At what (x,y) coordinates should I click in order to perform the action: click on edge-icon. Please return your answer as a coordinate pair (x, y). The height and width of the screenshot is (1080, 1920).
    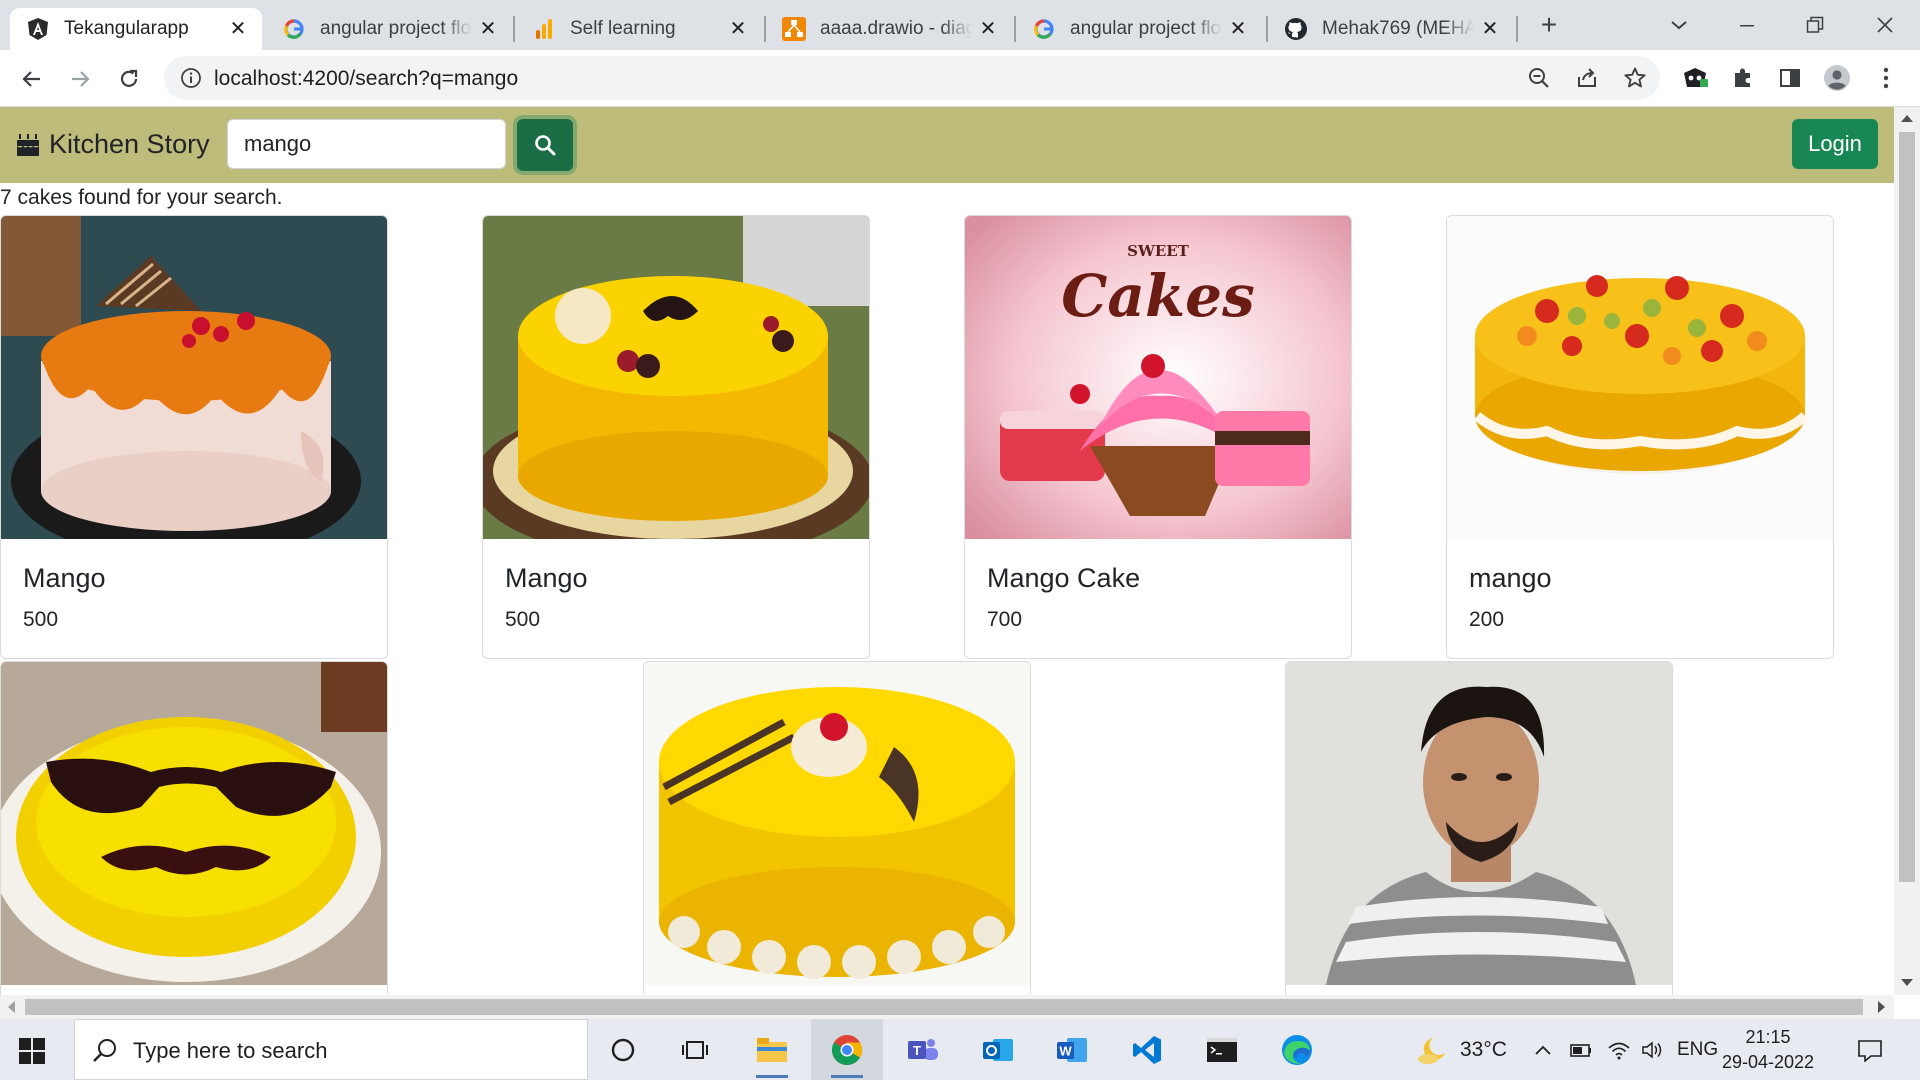
    Looking at the image, I should click on (1297, 1049).